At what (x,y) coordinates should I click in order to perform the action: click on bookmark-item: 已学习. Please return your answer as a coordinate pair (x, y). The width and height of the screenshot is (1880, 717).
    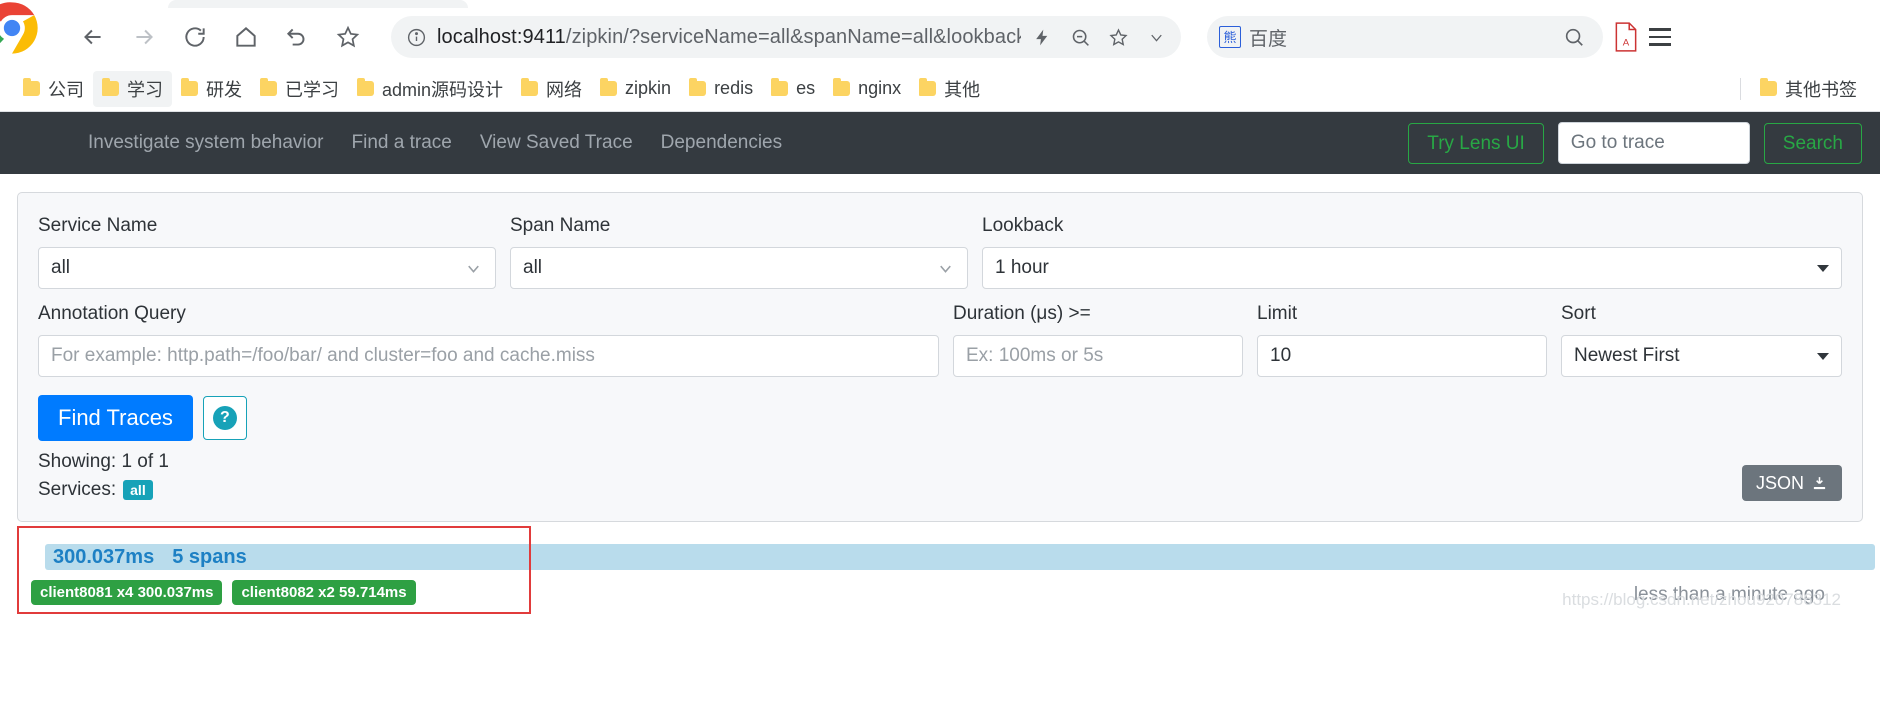
    Looking at the image, I should click on (299, 89).